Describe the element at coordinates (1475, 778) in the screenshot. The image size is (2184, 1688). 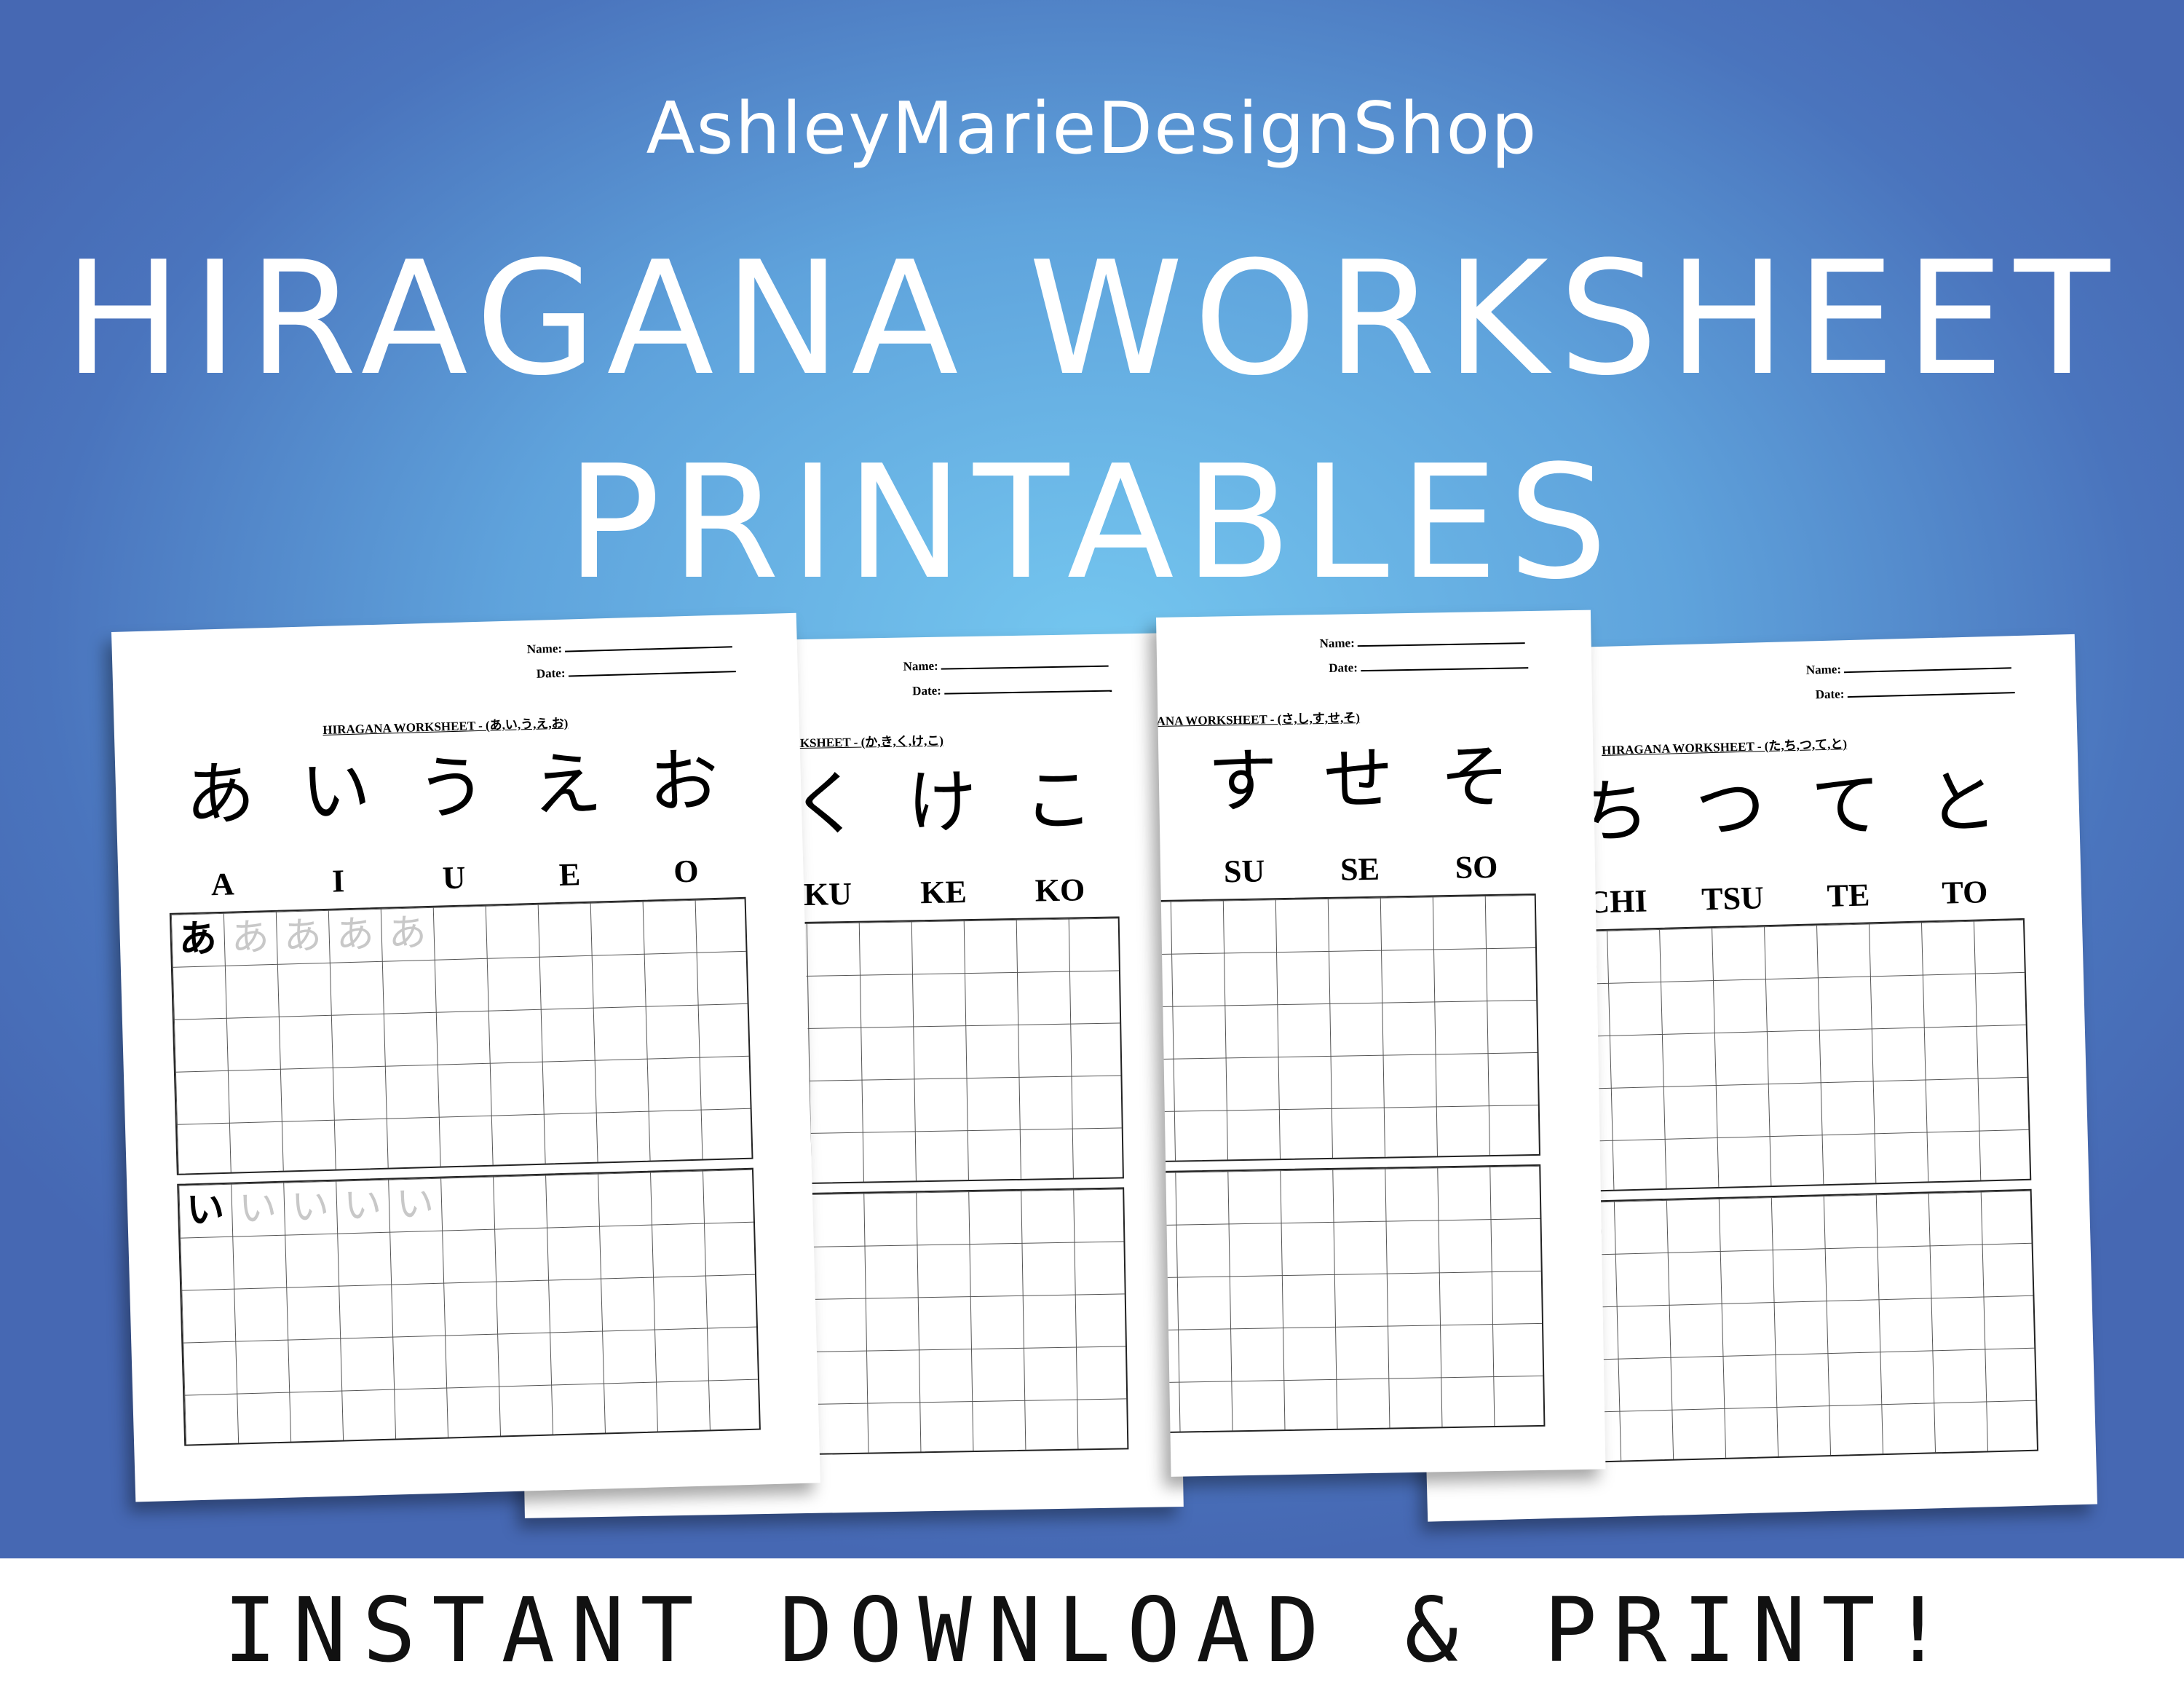
I see `kana-character: そ` at that location.